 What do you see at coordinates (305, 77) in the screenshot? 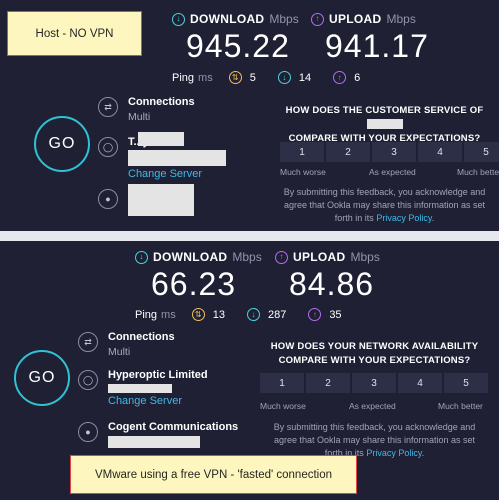
I see `ping-download-value: 14` at bounding box center [305, 77].